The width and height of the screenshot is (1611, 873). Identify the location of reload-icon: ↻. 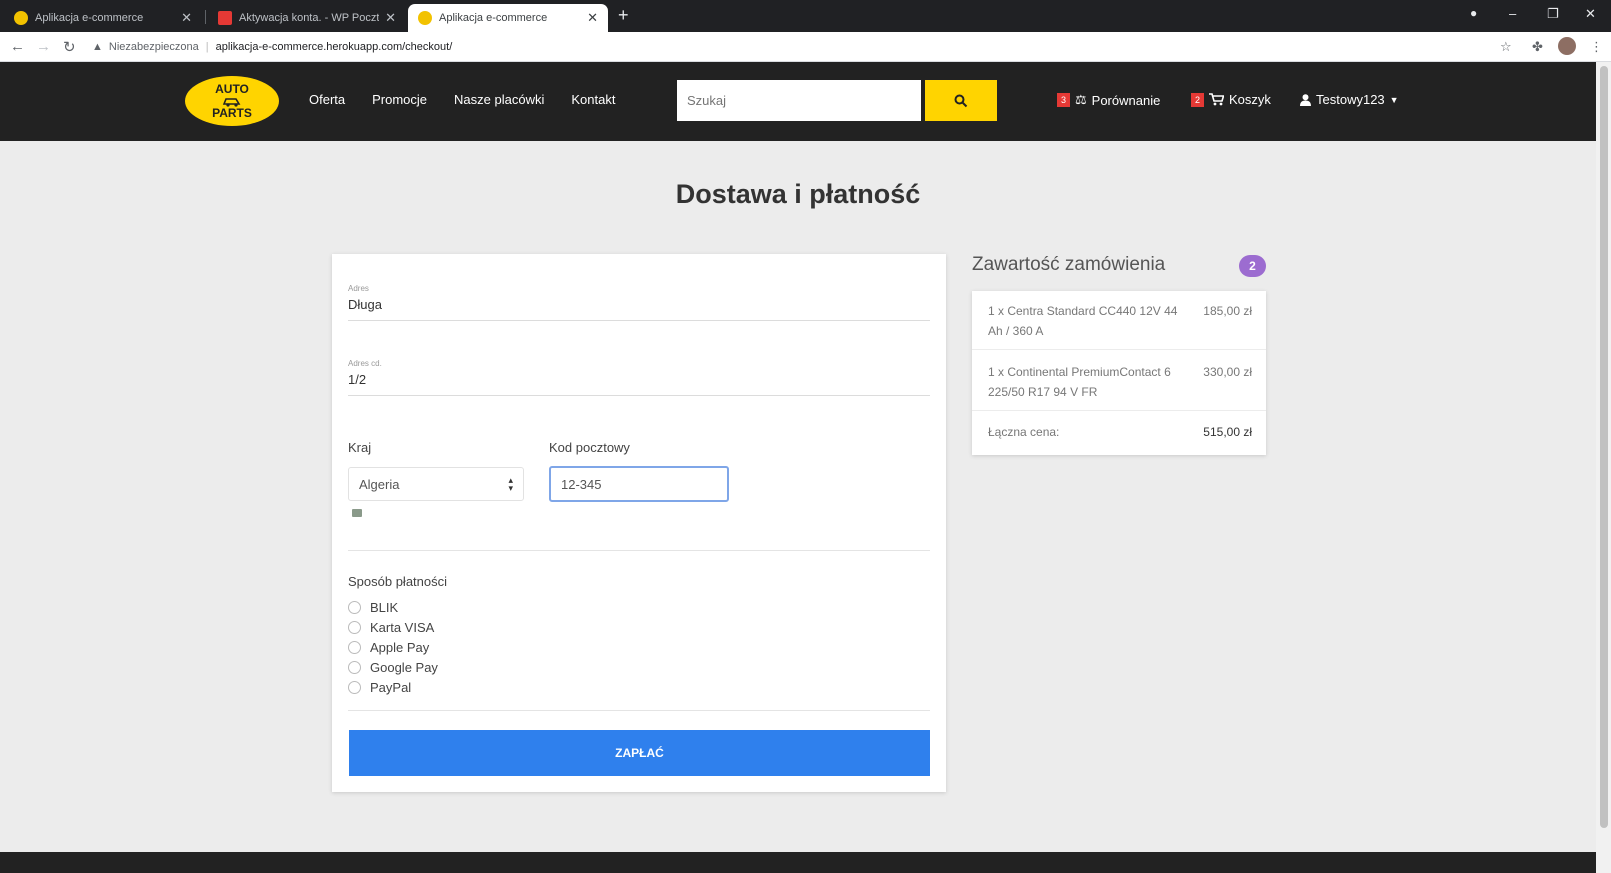
(69, 47).